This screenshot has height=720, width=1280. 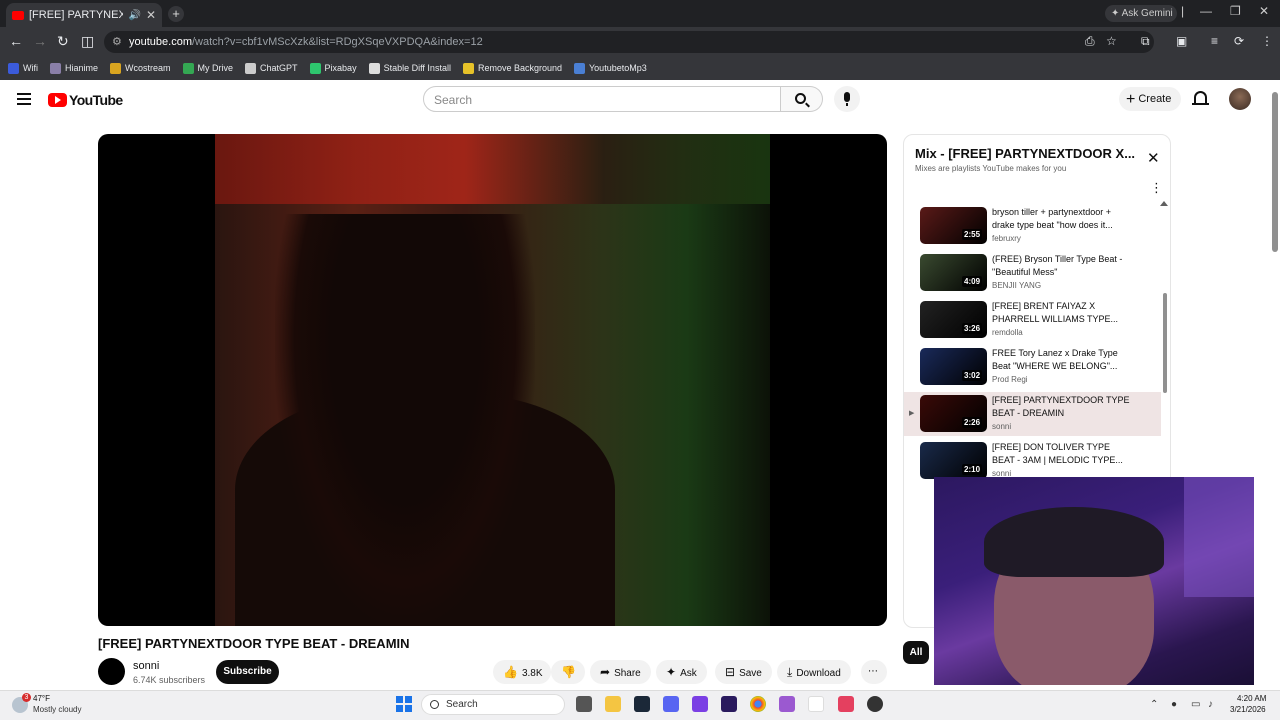 I want to click on menu-icon, so click(x=24, y=99).